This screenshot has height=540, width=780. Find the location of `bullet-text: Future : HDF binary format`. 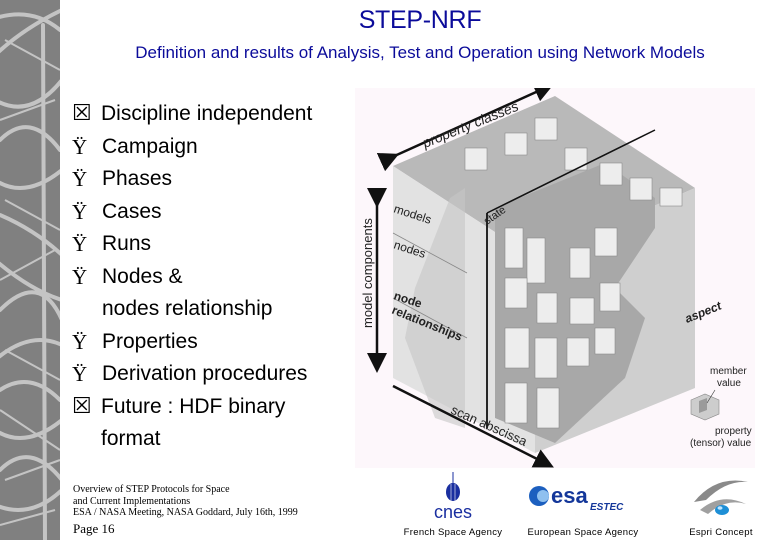

bullet-text: Future : HDF binary format is located at coordinates (193, 422).